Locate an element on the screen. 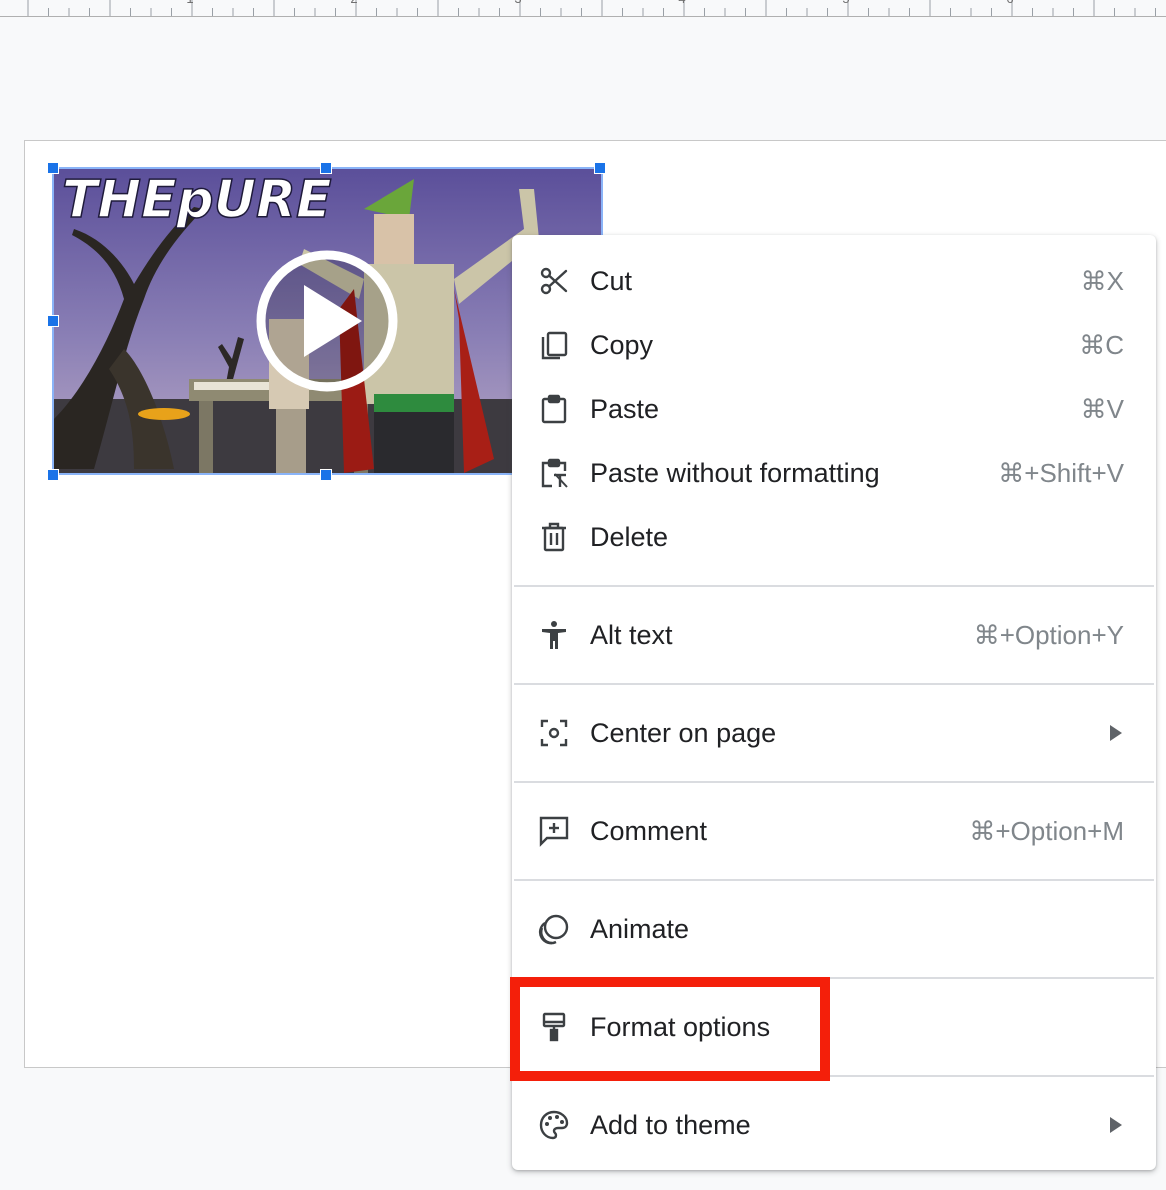  ruler-number: 6 is located at coordinates (1010, 3).